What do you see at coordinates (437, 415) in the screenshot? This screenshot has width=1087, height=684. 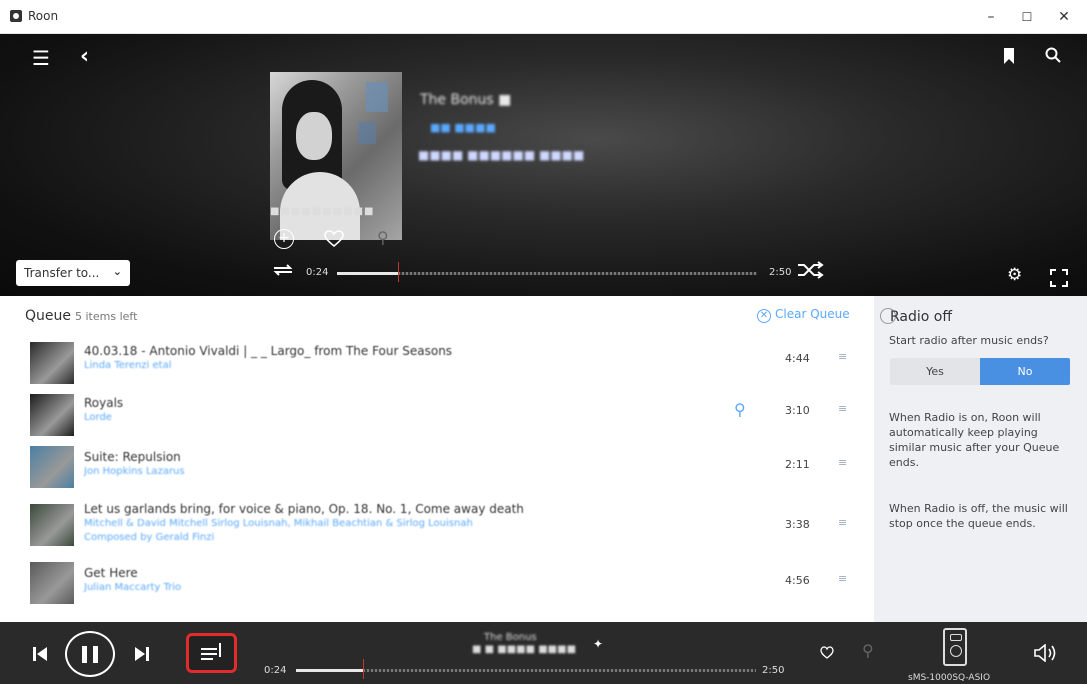 I see `queue-row: Royals Lorde ⚲ 3:10 ≡` at bounding box center [437, 415].